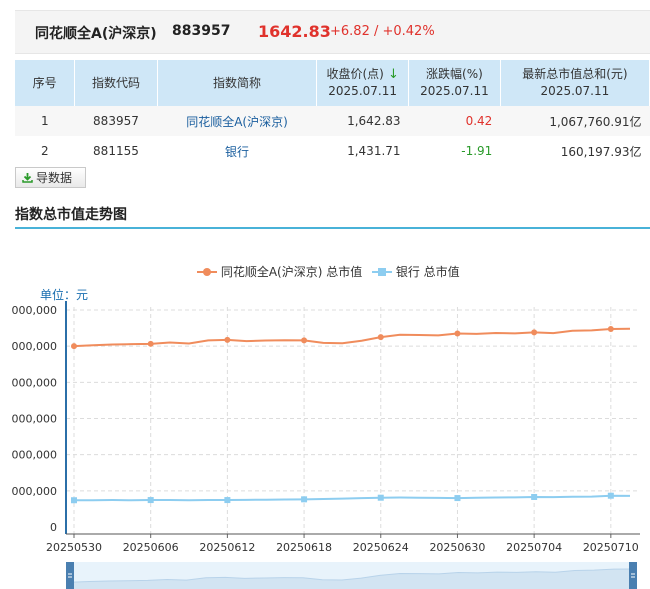  What do you see at coordinates (611, 547) in the screenshot?
I see `x-tick-label: 20250710` at bounding box center [611, 547].